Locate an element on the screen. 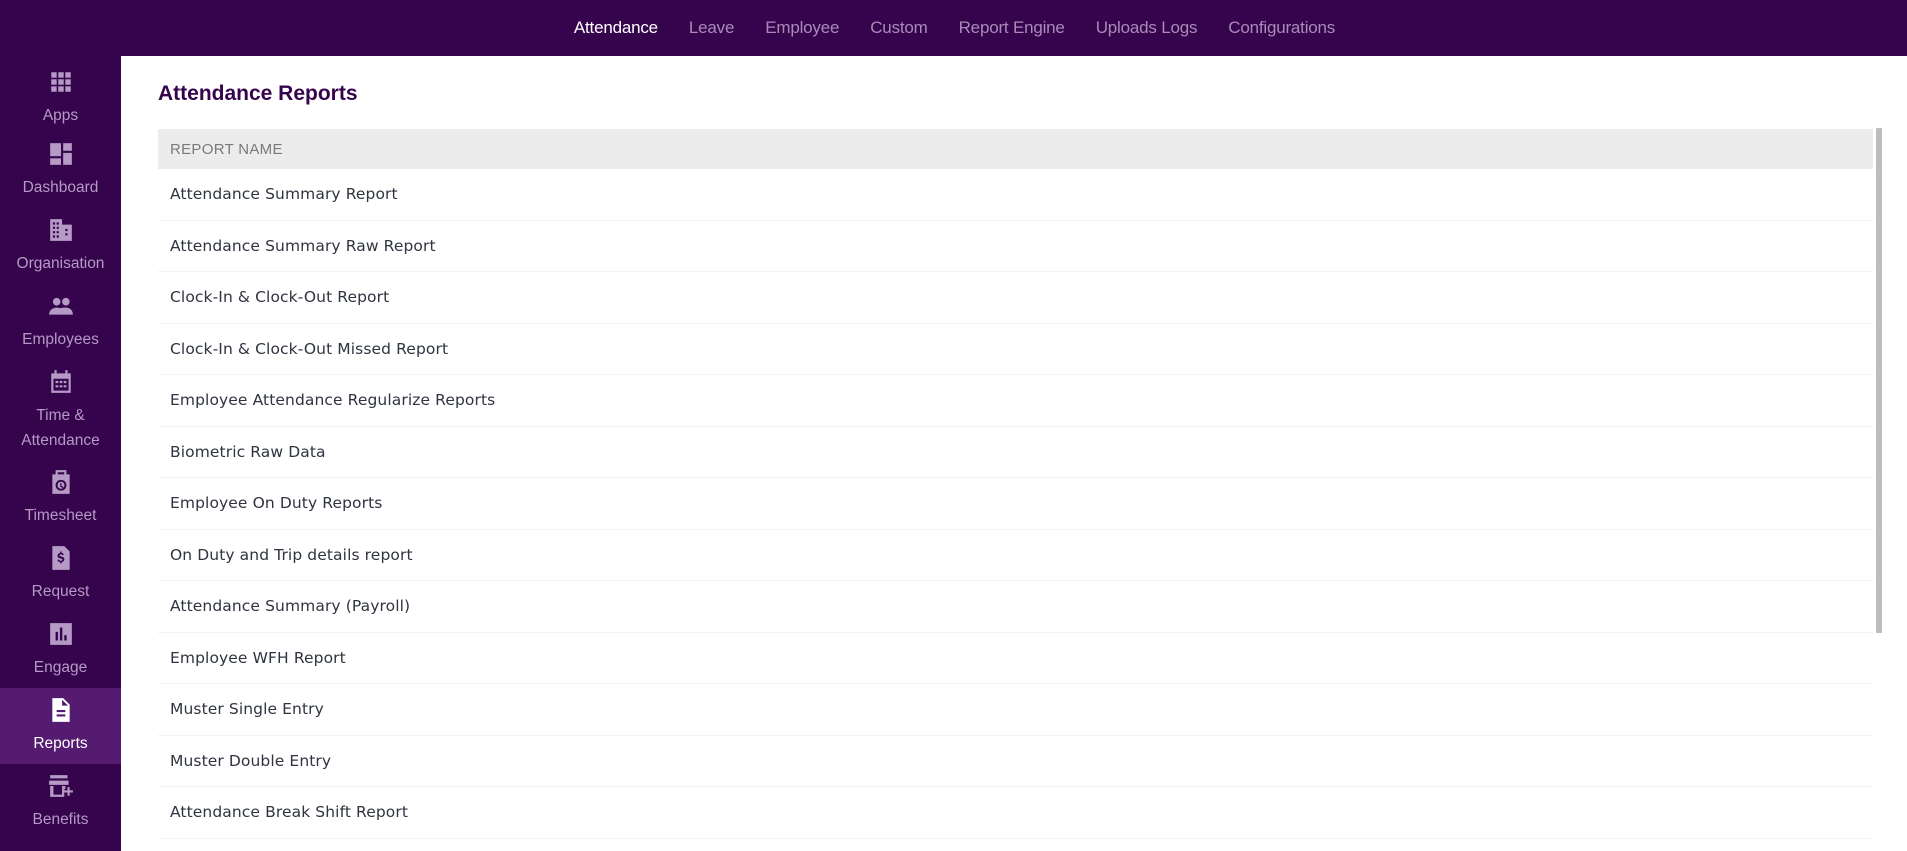 The image size is (1907, 851). table-row: Employee WFH Report is located at coordinates (1015, 658).